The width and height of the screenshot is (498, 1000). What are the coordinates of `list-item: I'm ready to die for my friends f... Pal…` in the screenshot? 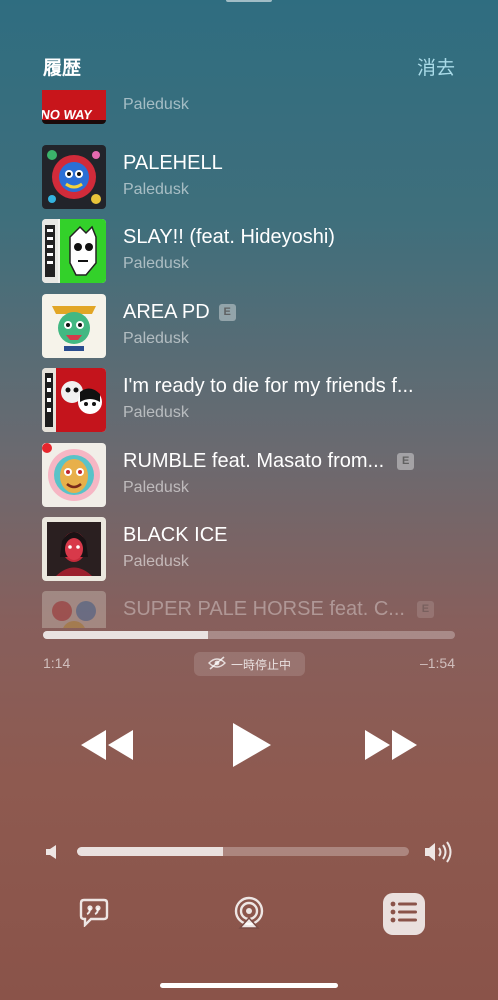 It's located at (252, 400).